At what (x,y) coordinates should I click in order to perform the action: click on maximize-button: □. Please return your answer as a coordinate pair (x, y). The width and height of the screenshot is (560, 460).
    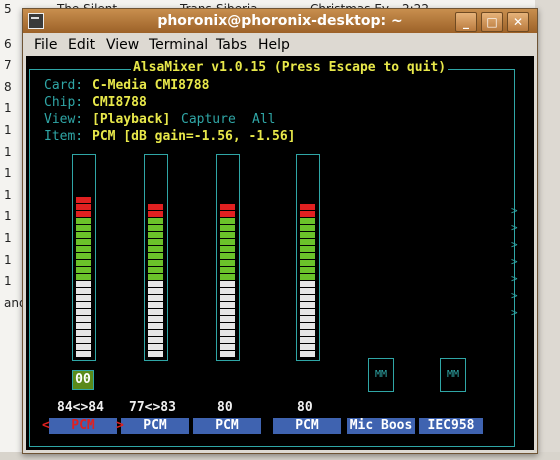
    Looking at the image, I should click on (492, 22).